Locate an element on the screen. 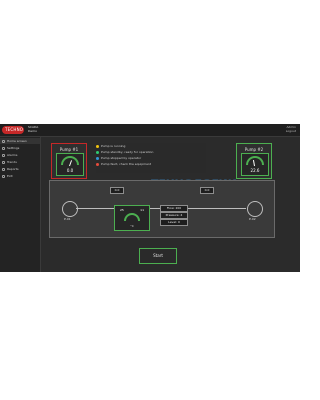  center-gauge is located at coordinates (132, 217).